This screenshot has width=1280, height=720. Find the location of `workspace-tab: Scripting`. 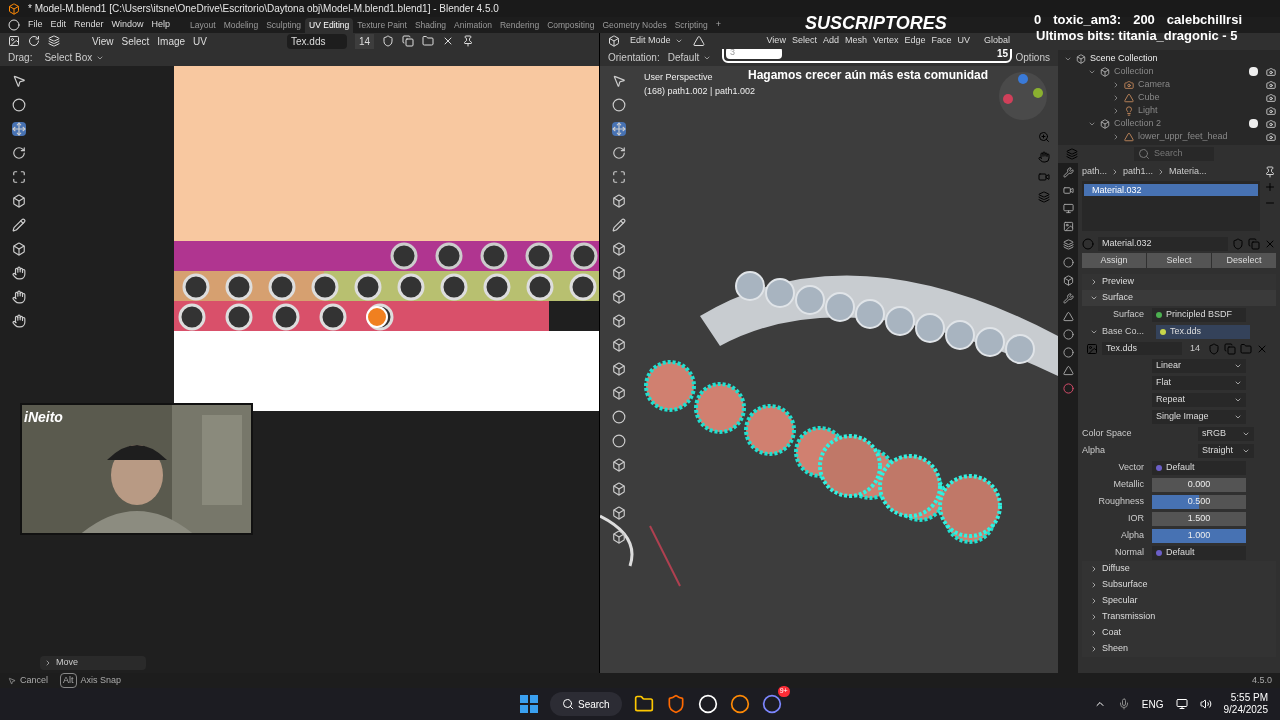

workspace-tab: Scripting is located at coordinates (691, 25).